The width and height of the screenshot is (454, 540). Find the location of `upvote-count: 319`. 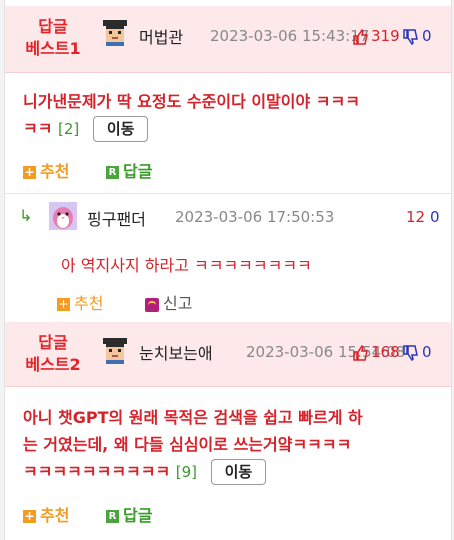

upvote-count: 319 is located at coordinates (385, 36).